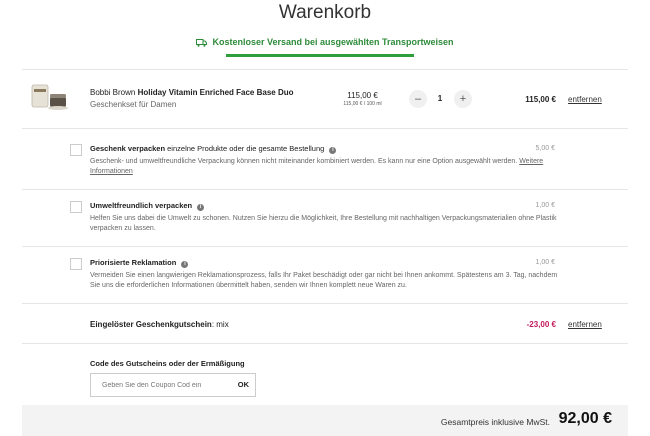 The height and width of the screenshot is (436, 650). What do you see at coordinates (362, 104) in the screenshot?
I see `product-unit-price: 115,00 € / 100 ml` at bounding box center [362, 104].